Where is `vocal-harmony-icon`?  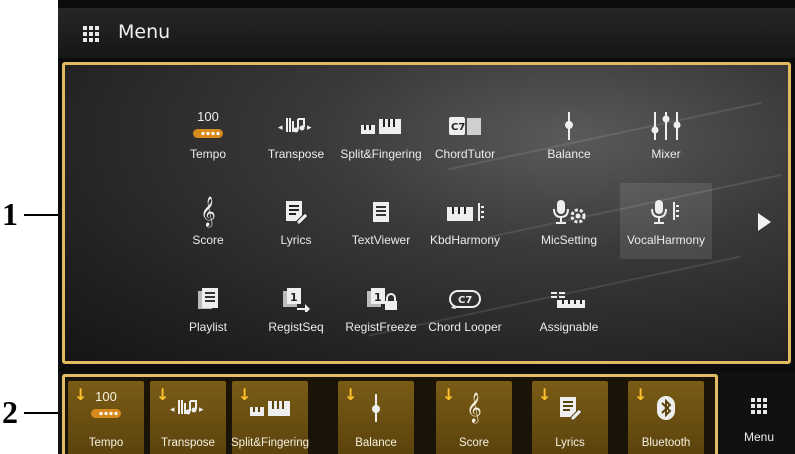
vocal-harmony-icon is located at coordinates (666, 212).